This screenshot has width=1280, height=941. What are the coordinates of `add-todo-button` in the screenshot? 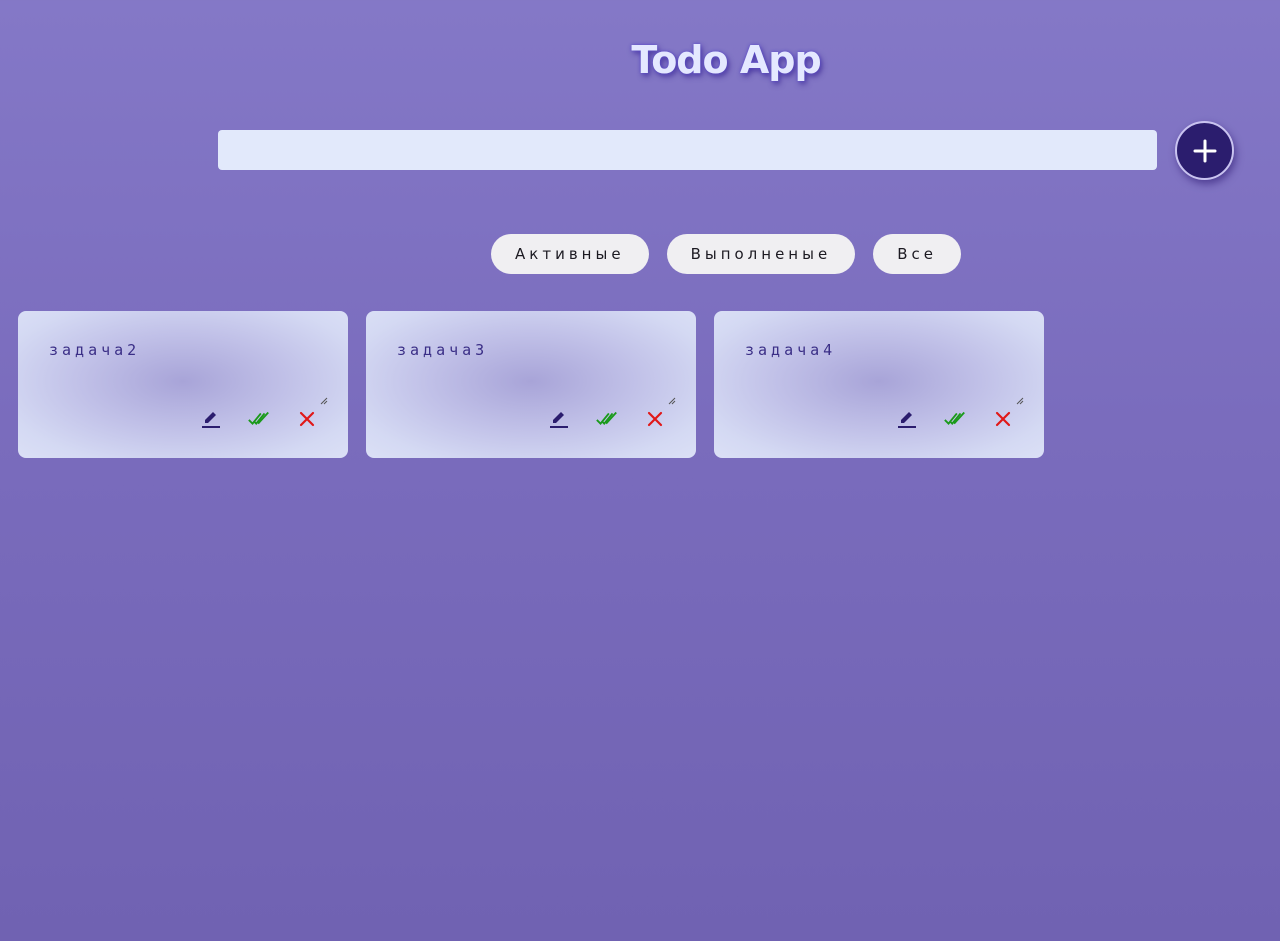 It's located at (1204, 150).